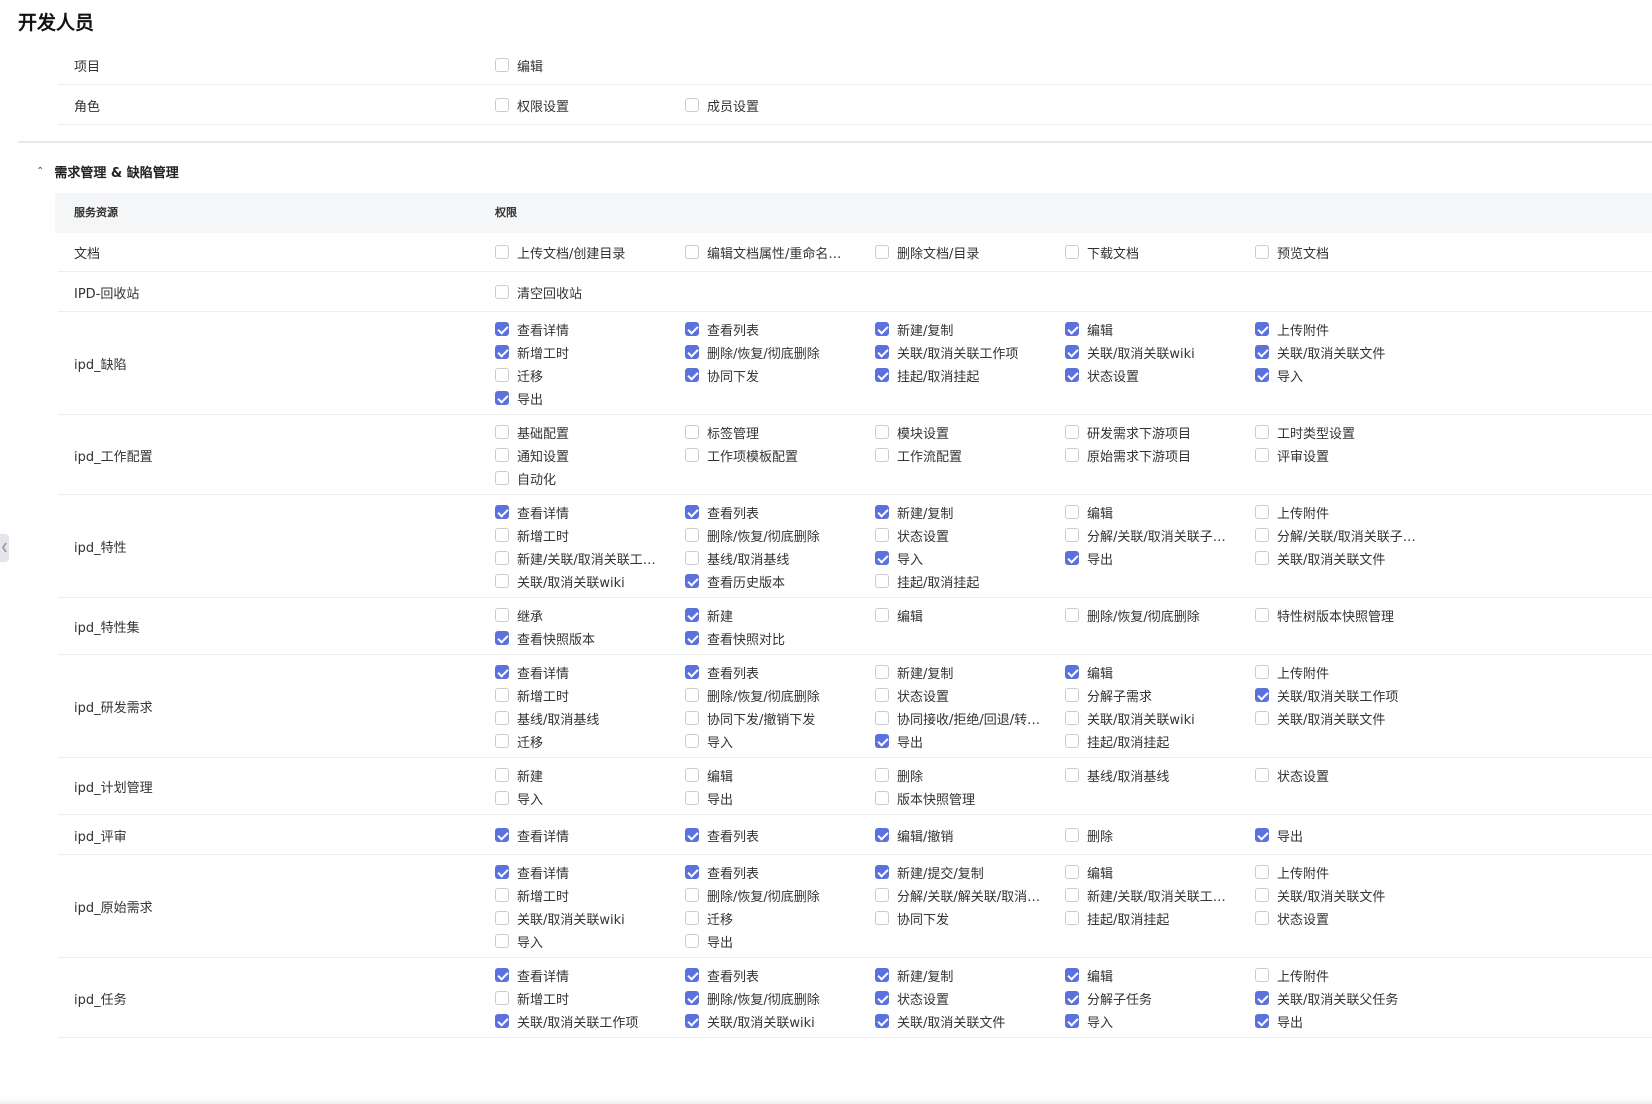  What do you see at coordinates (709, 615) in the screenshot?
I see `permission-checkbox: 新建` at bounding box center [709, 615].